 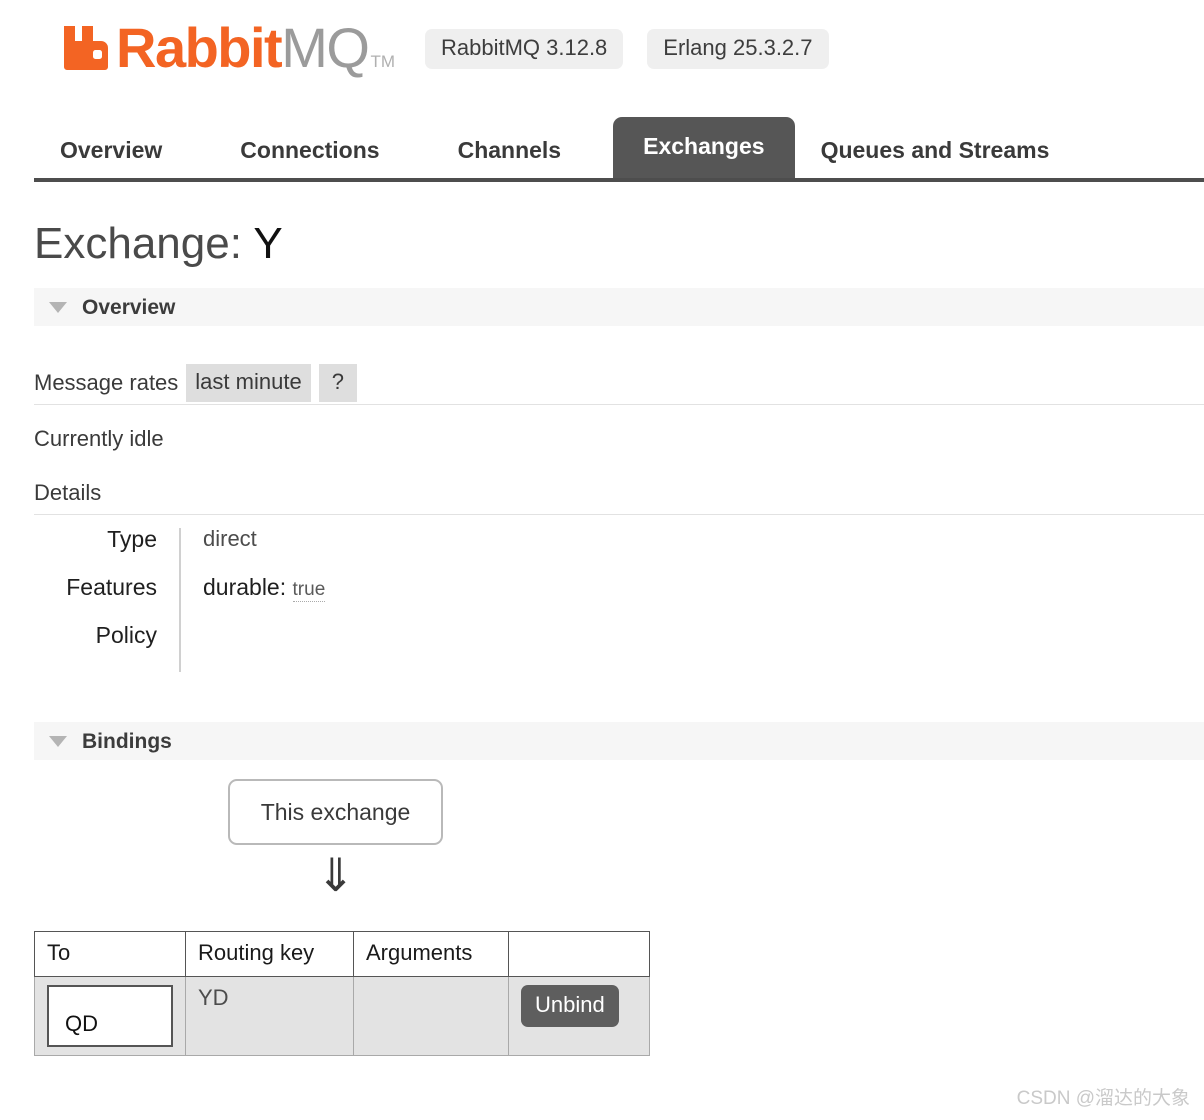 I want to click on bindings-table: To Routing key Arguments QD YD Unbind, so click(x=342, y=993).